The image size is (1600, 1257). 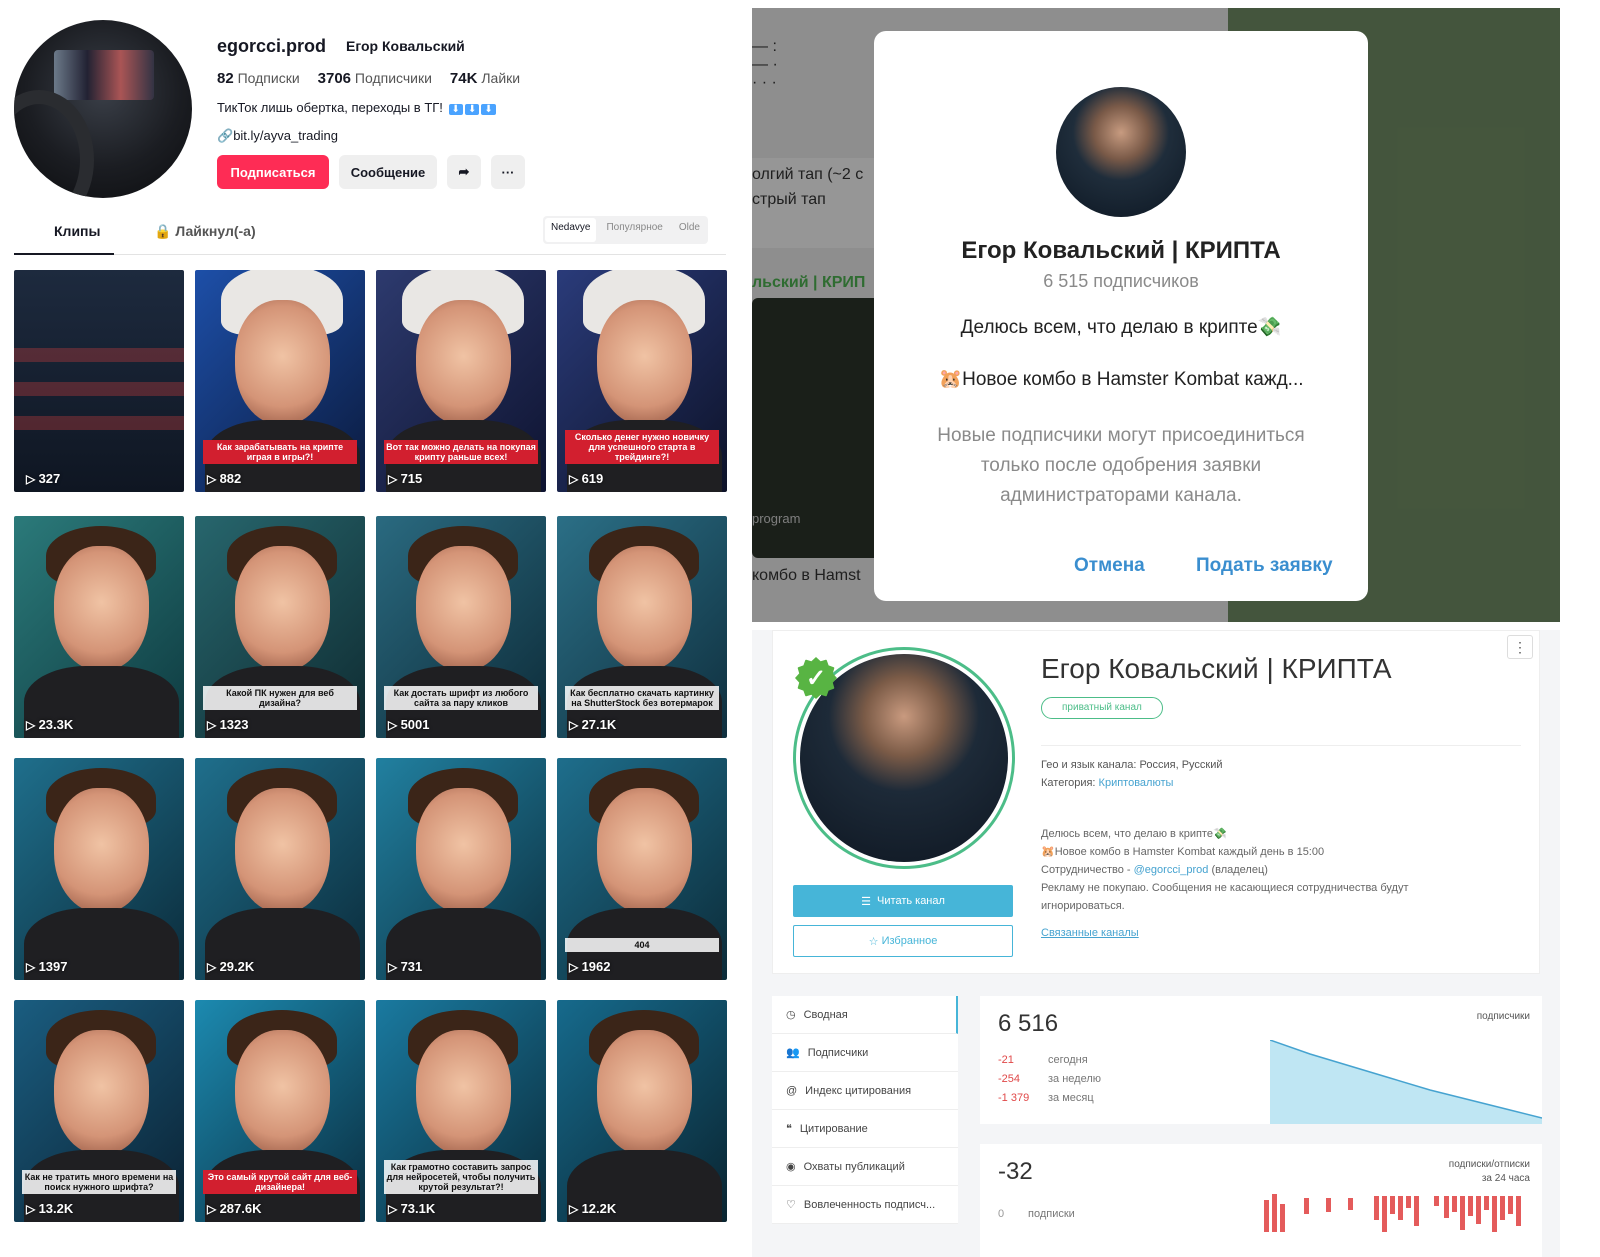 I want to click on owner-link: @egorcci_prod, so click(x=1171, y=870).